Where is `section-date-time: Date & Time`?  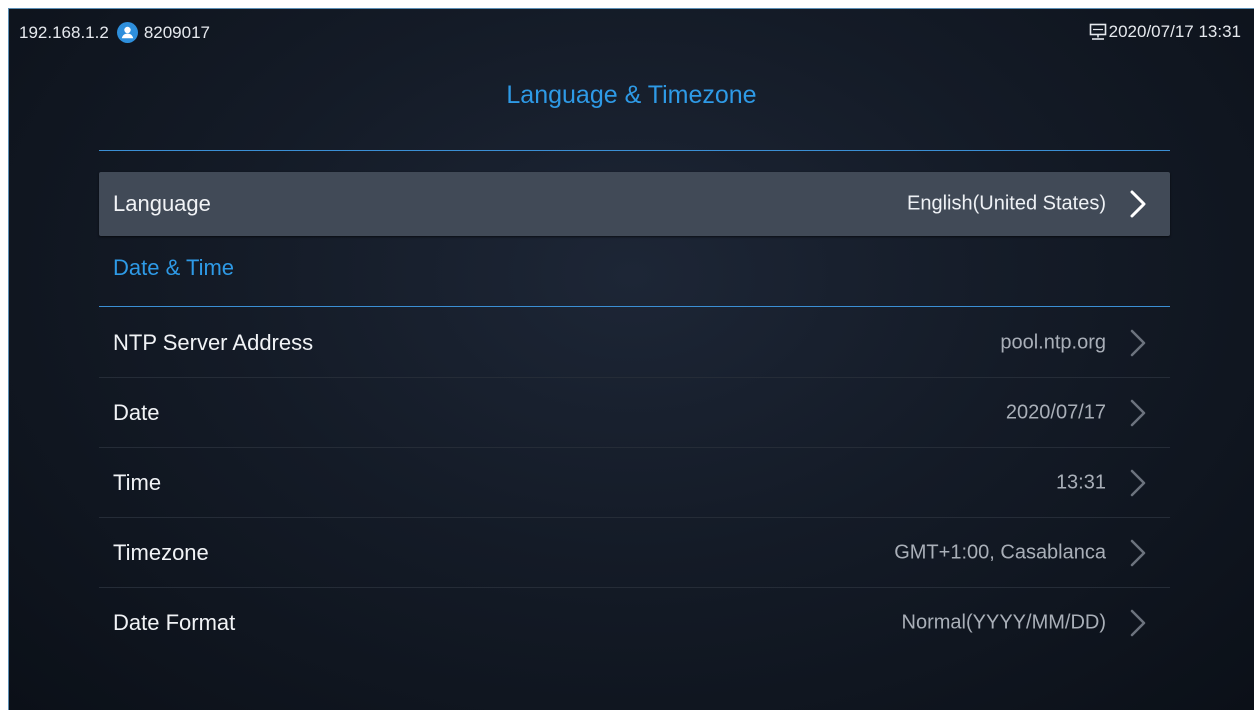 section-date-time: Date & Time is located at coordinates (634, 271).